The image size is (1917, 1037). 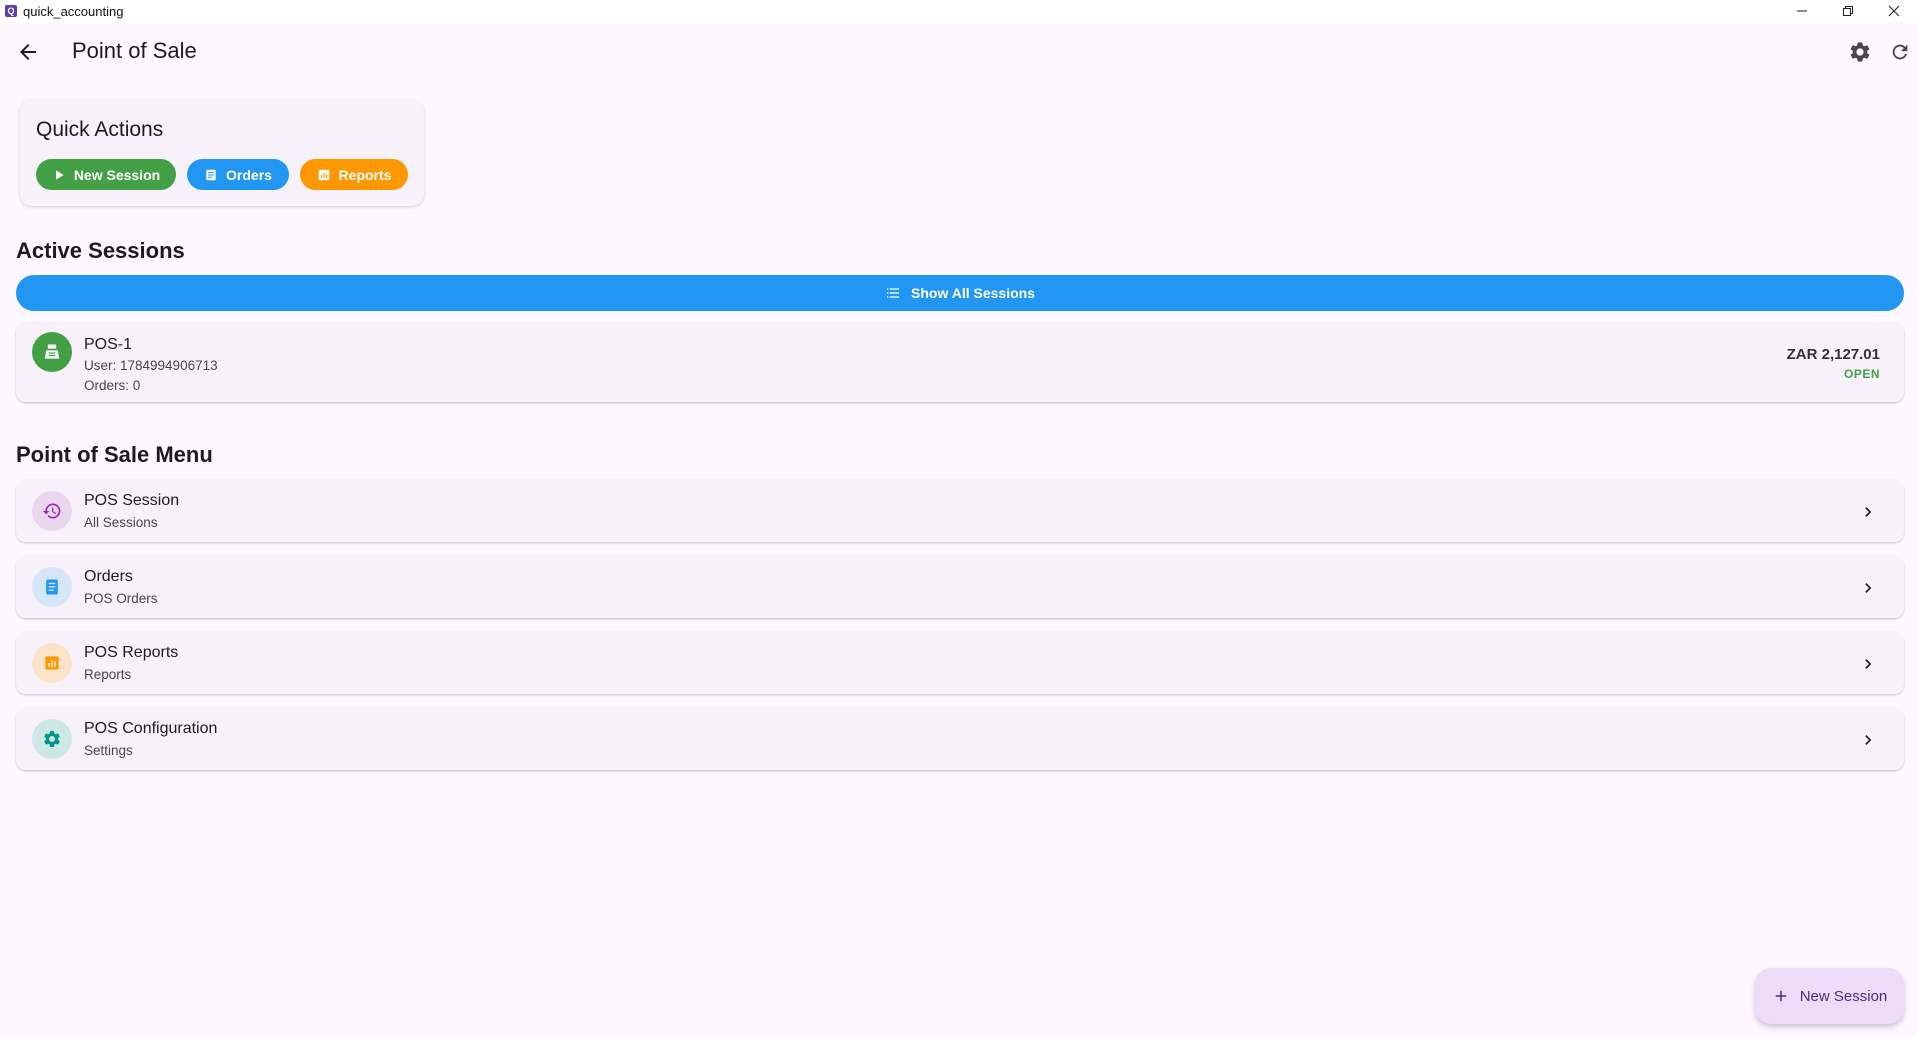 I want to click on restore-button, so click(x=1848, y=11).